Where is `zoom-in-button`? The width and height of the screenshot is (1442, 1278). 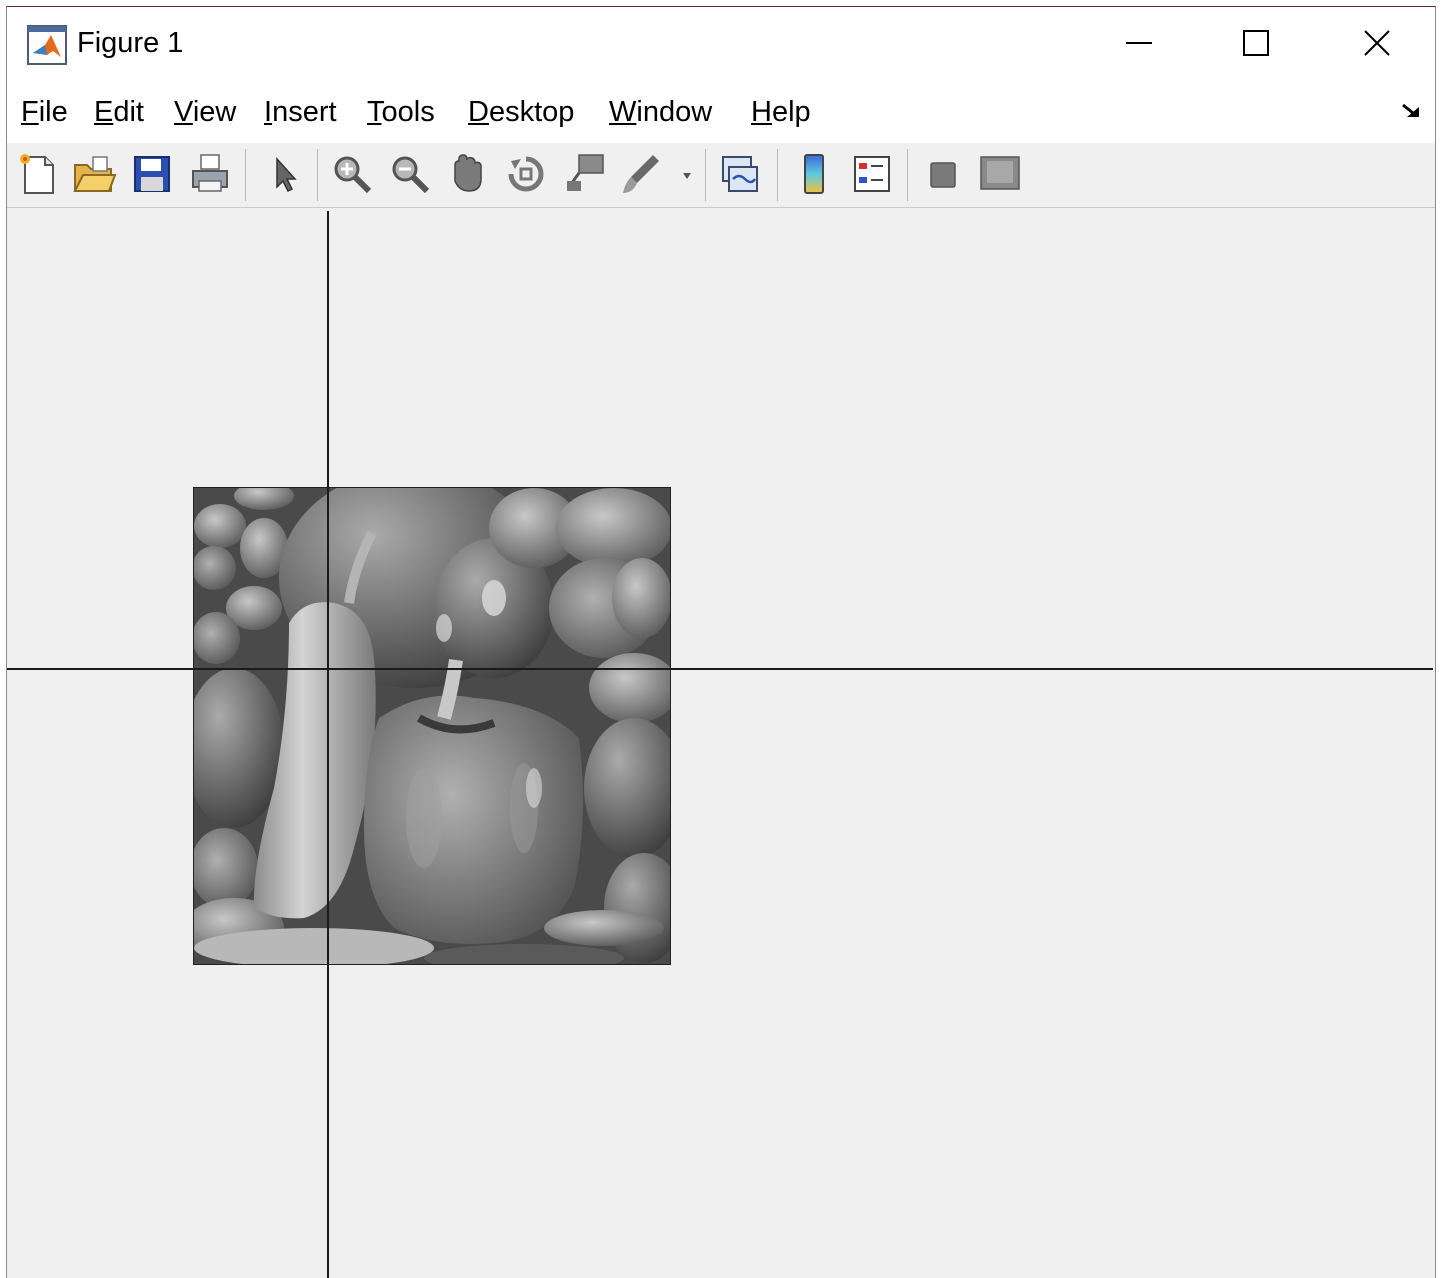 zoom-in-button is located at coordinates (352, 174).